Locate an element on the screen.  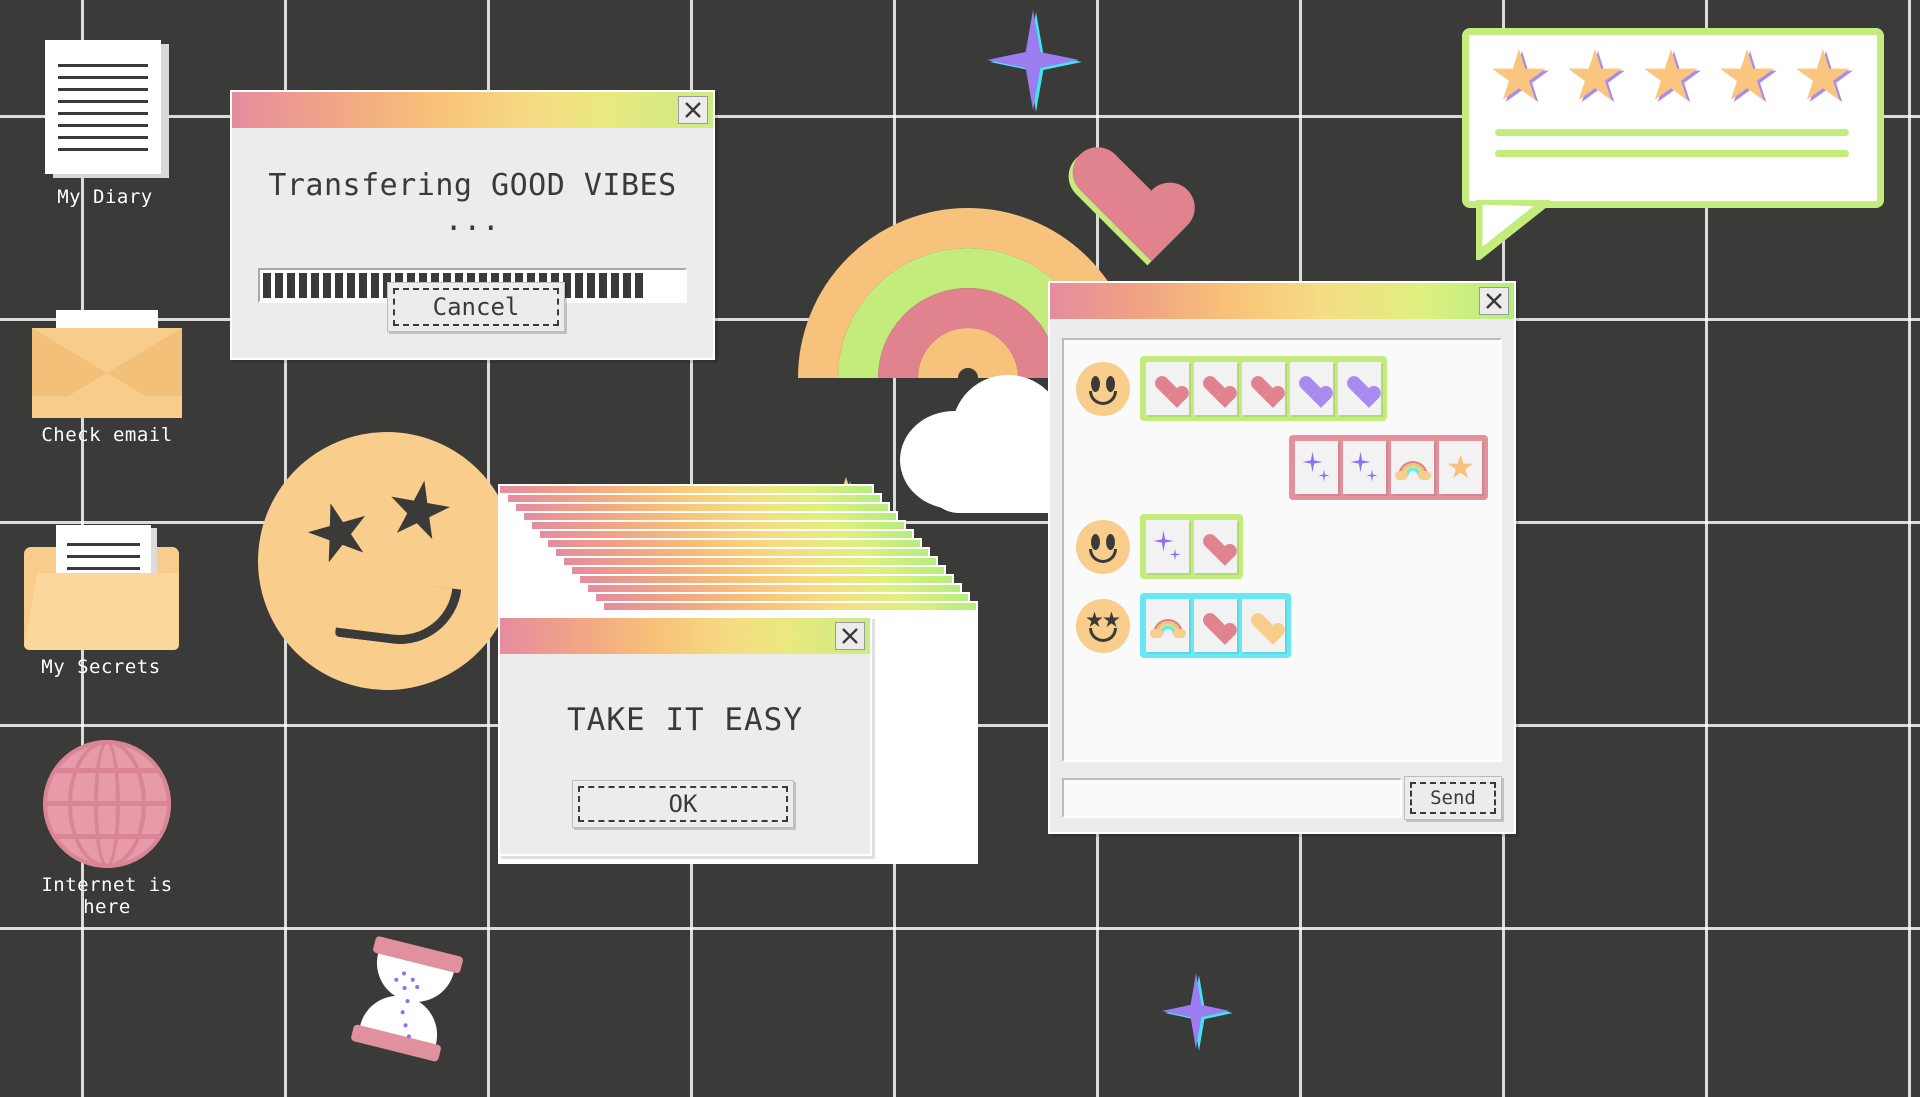
ok-button-label: OK is located at coordinates (683, 804).